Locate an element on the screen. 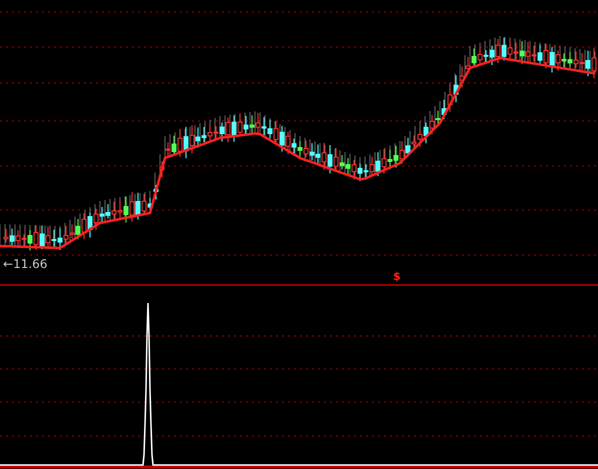 The image size is (598, 469). arrow-icon: ← is located at coordinates (8, 264).